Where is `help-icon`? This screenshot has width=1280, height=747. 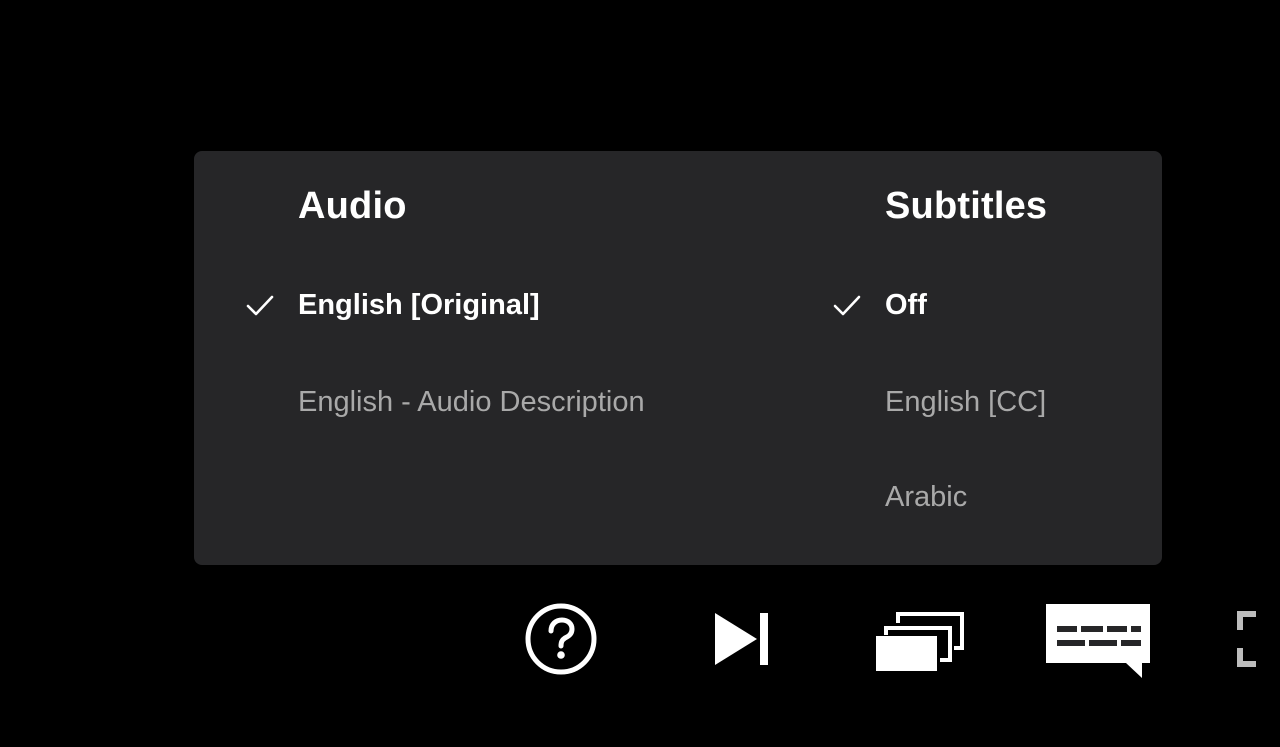
help-icon is located at coordinates (561, 639).